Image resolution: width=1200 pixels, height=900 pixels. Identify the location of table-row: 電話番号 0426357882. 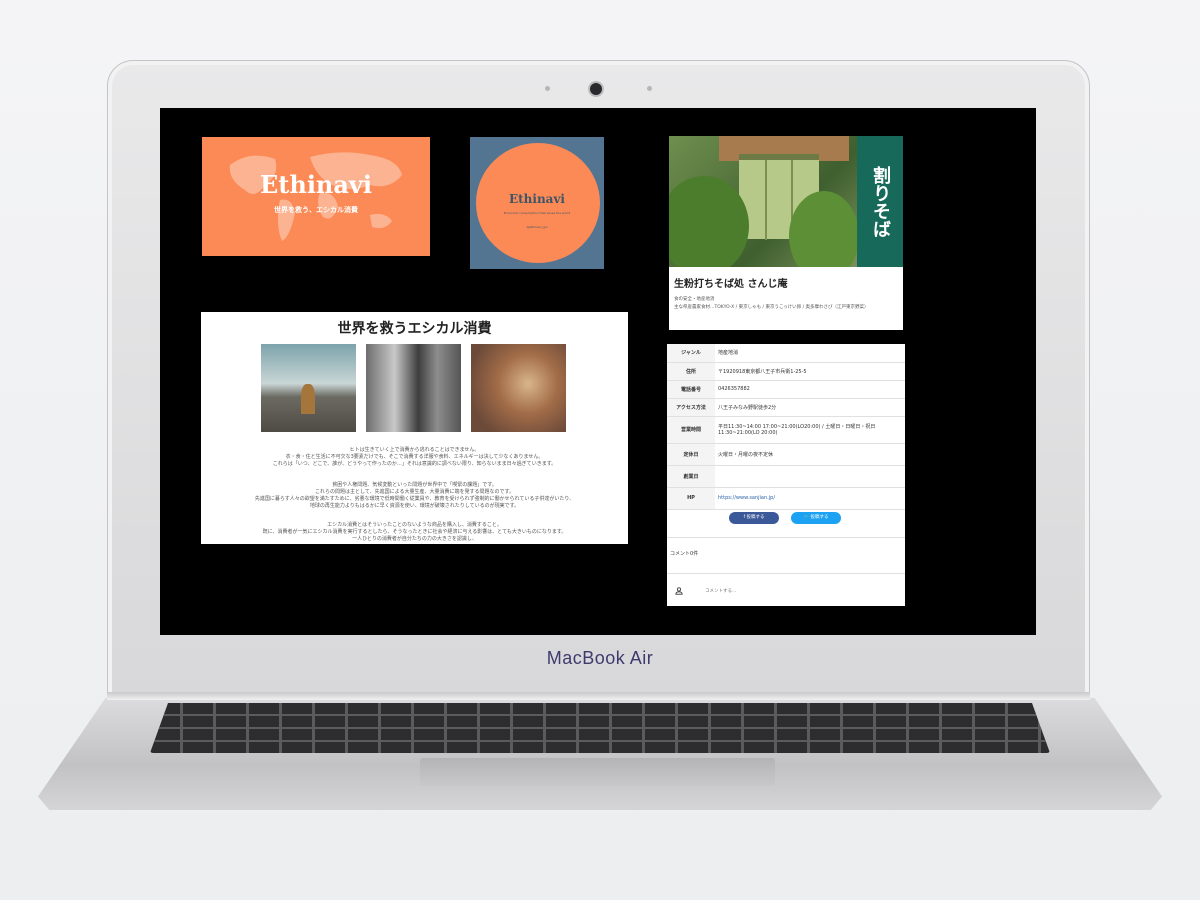
(786, 389).